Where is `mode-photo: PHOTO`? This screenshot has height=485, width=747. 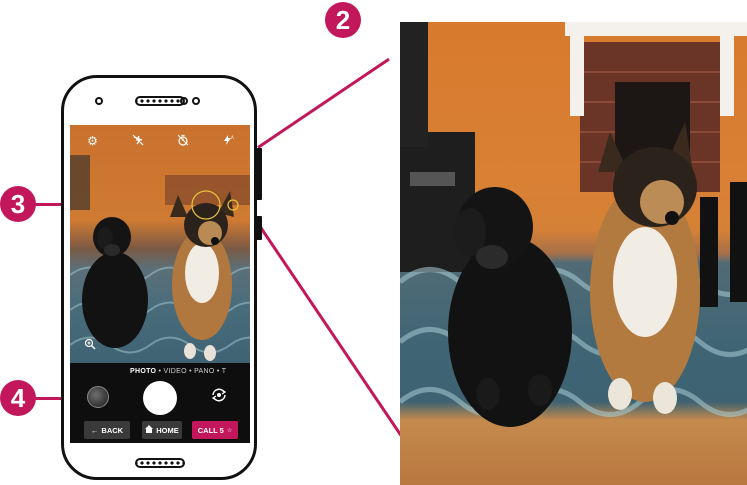
mode-photo: PHOTO is located at coordinates (143, 371).